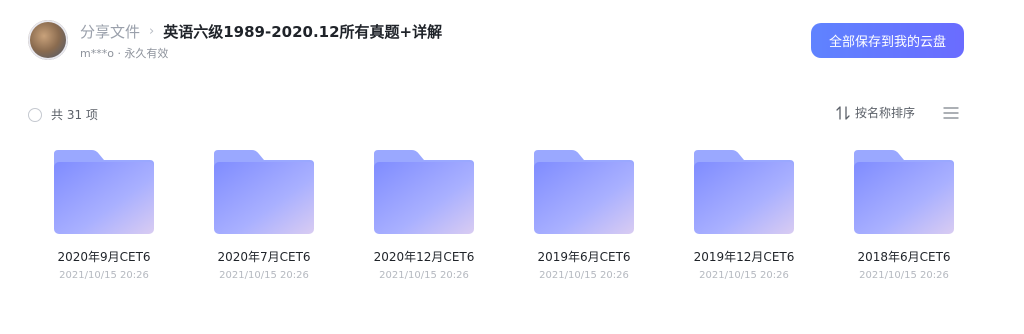  Describe the element at coordinates (843, 112) in the screenshot. I see `sort-icon` at that location.